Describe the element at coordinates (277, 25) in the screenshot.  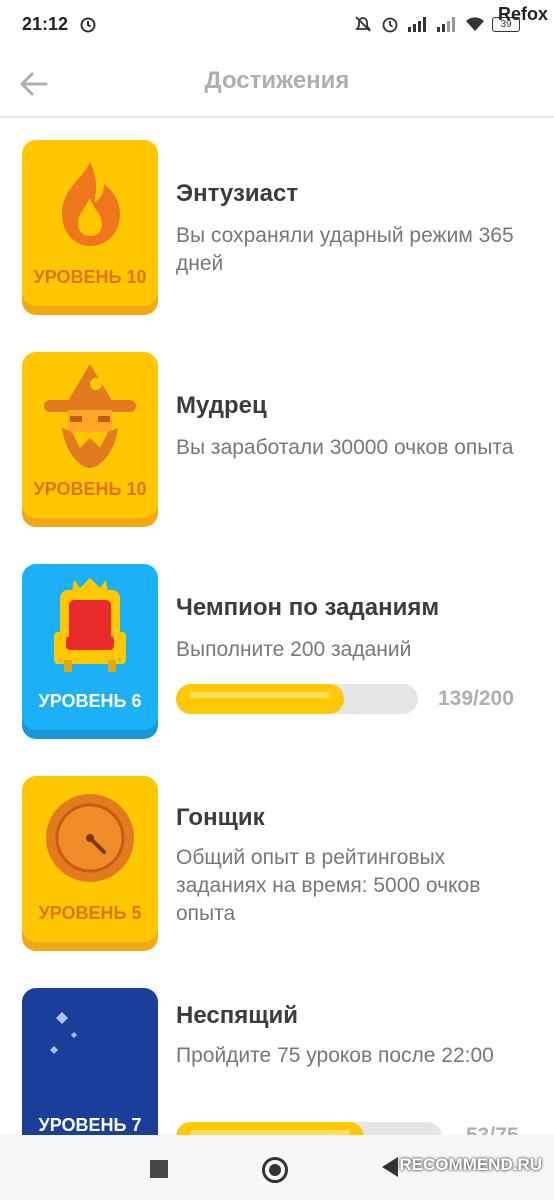
I see `status-bar: 21:12 39 Refox` at that location.